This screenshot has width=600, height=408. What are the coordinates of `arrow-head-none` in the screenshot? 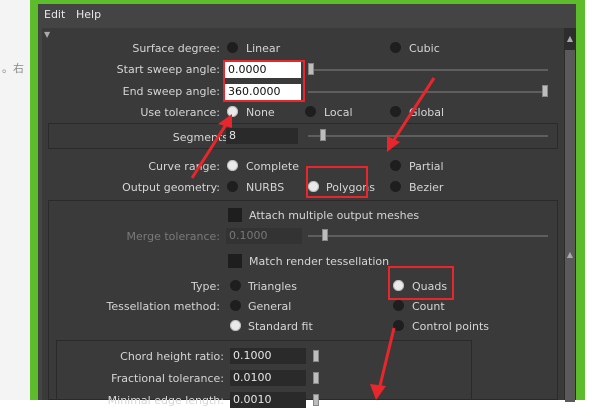 It's located at (225, 121).